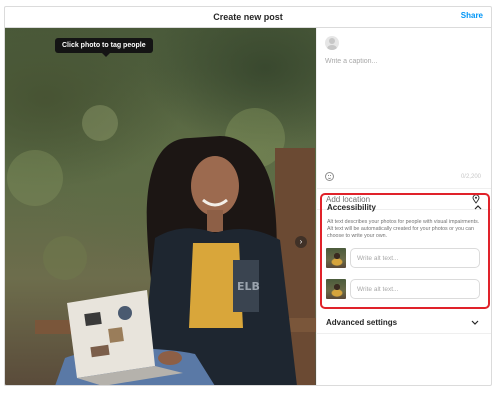  What do you see at coordinates (362, 322) in the screenshot?
I see `advanced-settings-label: Advanced settings` at bounding box center [362, 322].